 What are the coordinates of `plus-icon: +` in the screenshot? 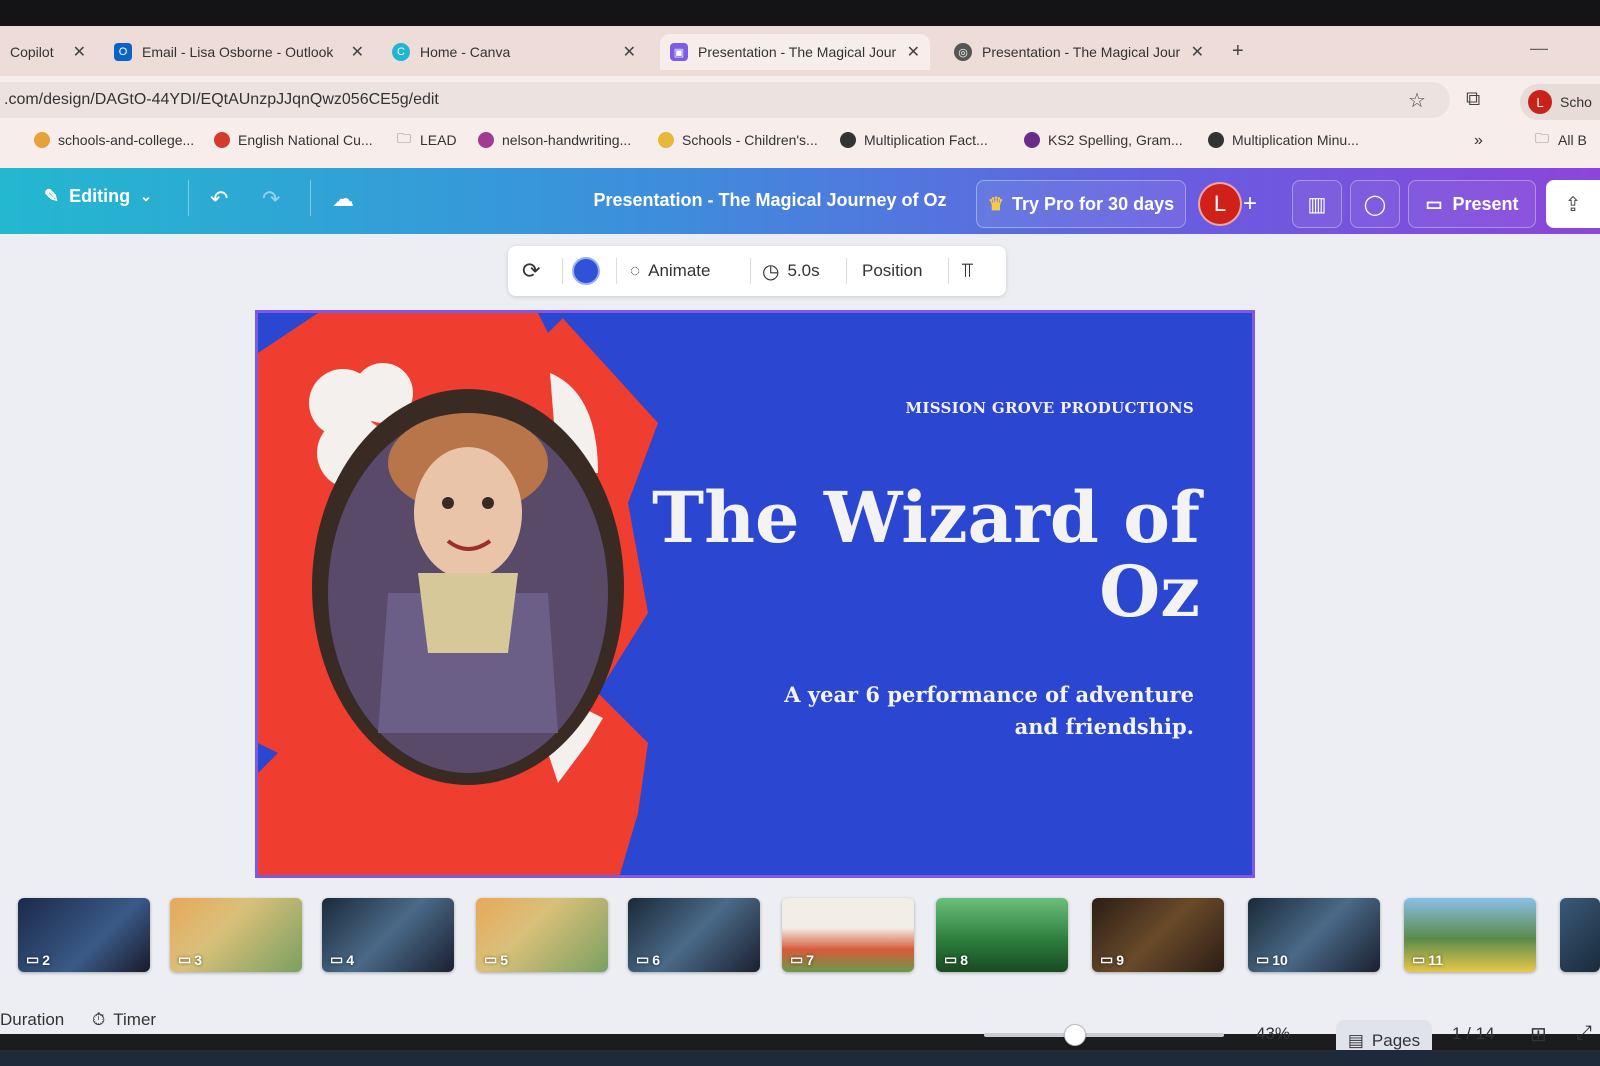 It's located at (1249, 203).